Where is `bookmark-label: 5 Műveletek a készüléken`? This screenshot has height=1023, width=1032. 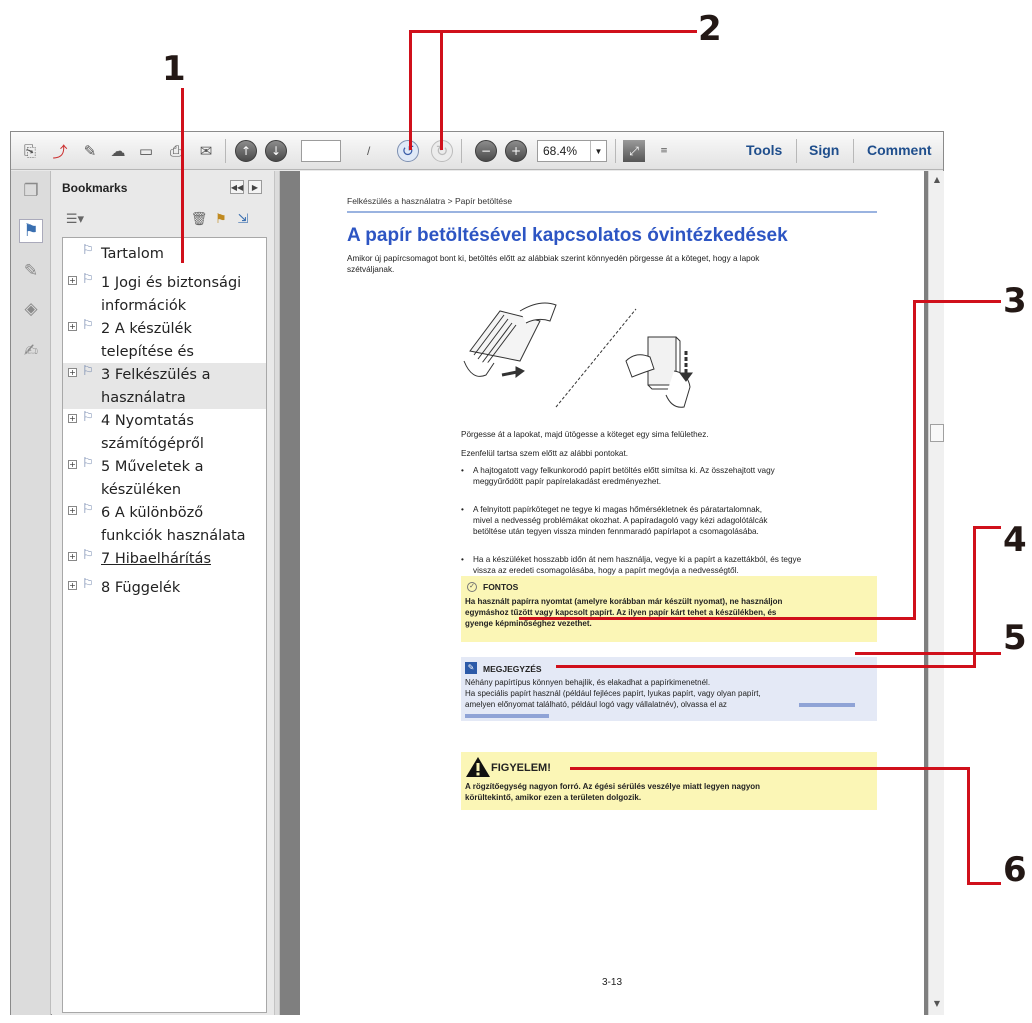
bookmark-label: 5 Műveletek a készüléken is located at coordinates (152, 478).